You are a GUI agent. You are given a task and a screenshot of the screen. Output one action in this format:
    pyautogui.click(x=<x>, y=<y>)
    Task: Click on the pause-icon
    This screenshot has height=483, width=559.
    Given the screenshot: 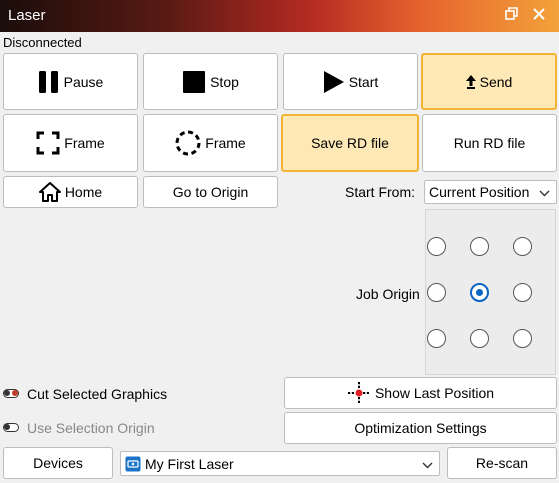 What is the action you would take?
    pyautogui.click(x=49, y=82)
    